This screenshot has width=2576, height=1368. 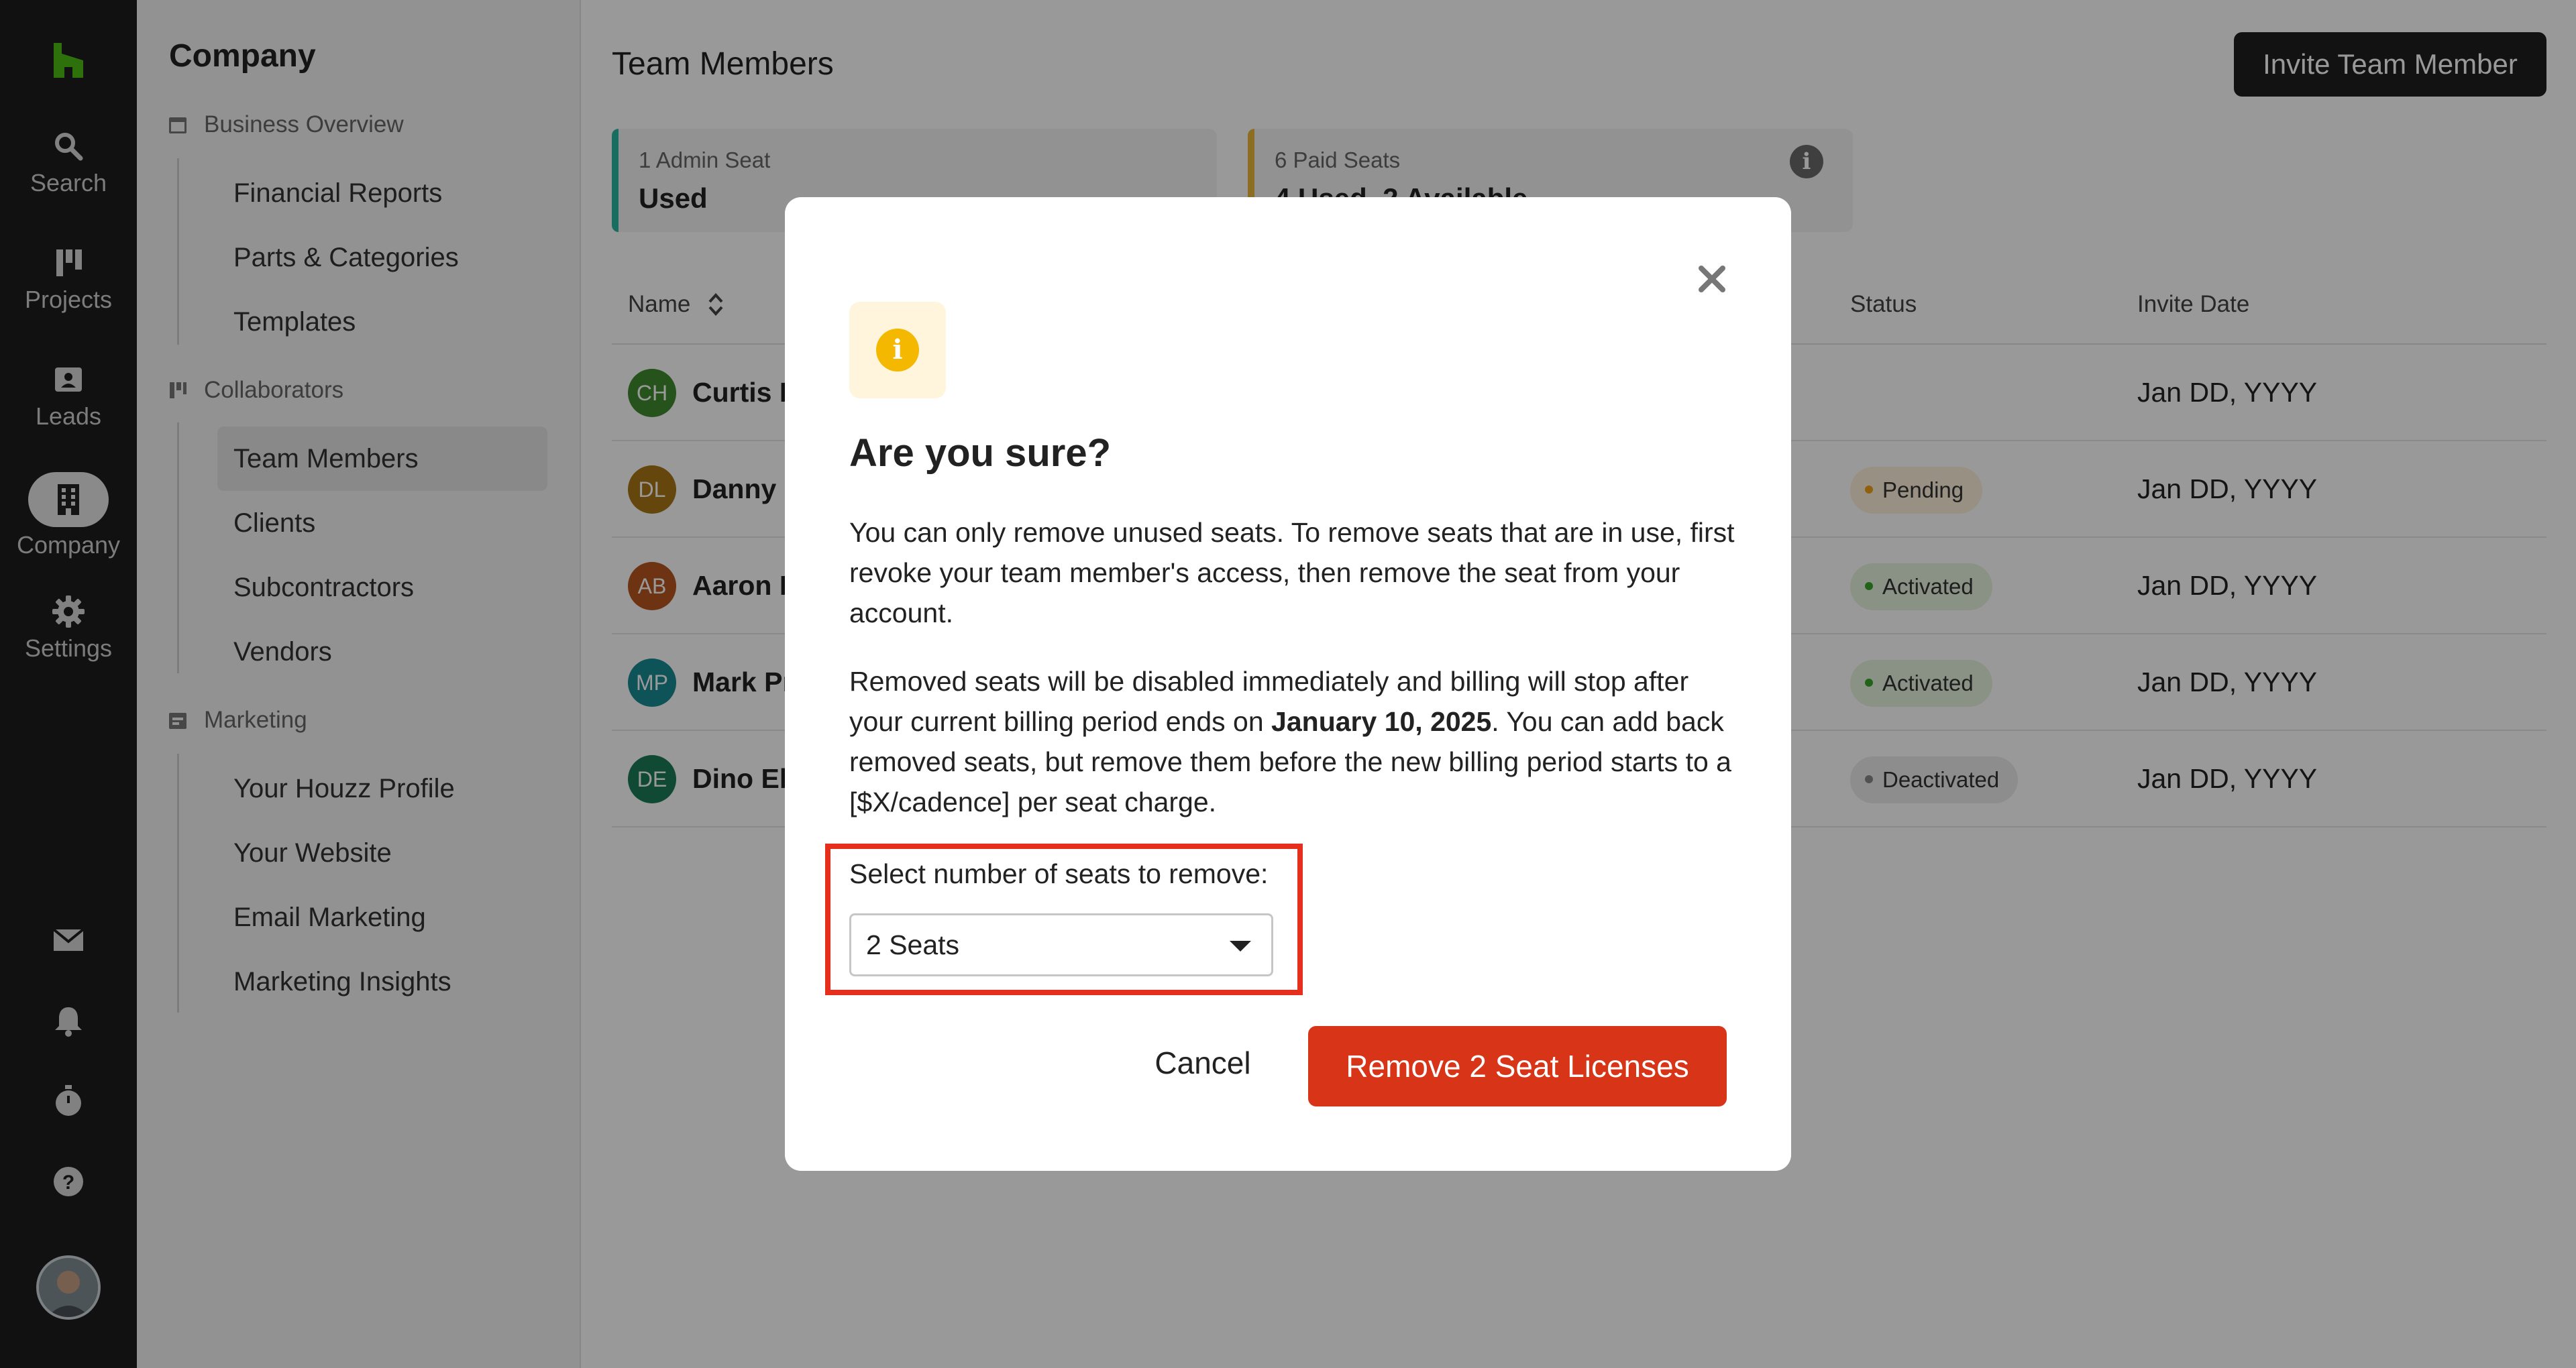 I want to click on warning-icon-box: i, so click(x=897, y=350).